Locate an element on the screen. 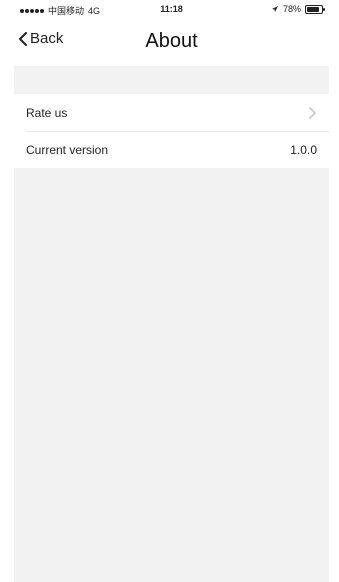 Image resolution: width=339 pixels, height=582 pixels. rate-us-row: Rate us is located at coordinates (171, 112).